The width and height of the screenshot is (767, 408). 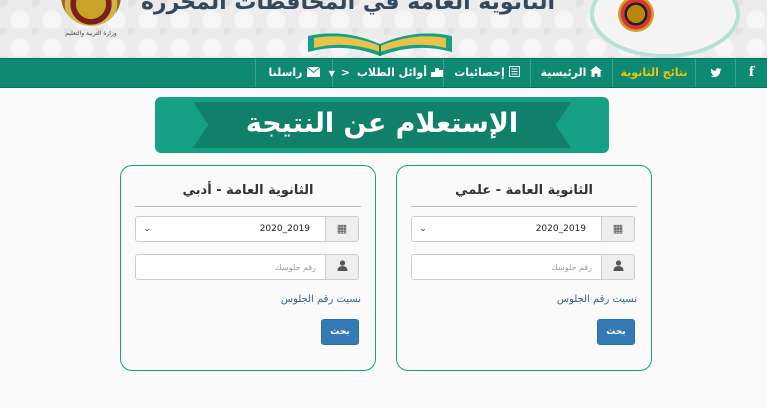 I want to click on chevron-left-icon: <, so click(x=345, y=72).